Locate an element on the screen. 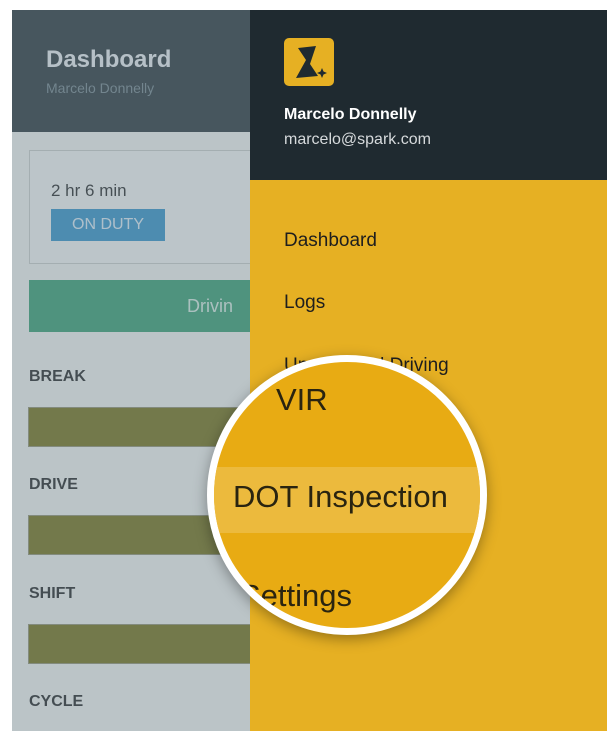  drawer-header: Marcelo Donnelly marcelo@spark.com is located at coordinates (428, 95).